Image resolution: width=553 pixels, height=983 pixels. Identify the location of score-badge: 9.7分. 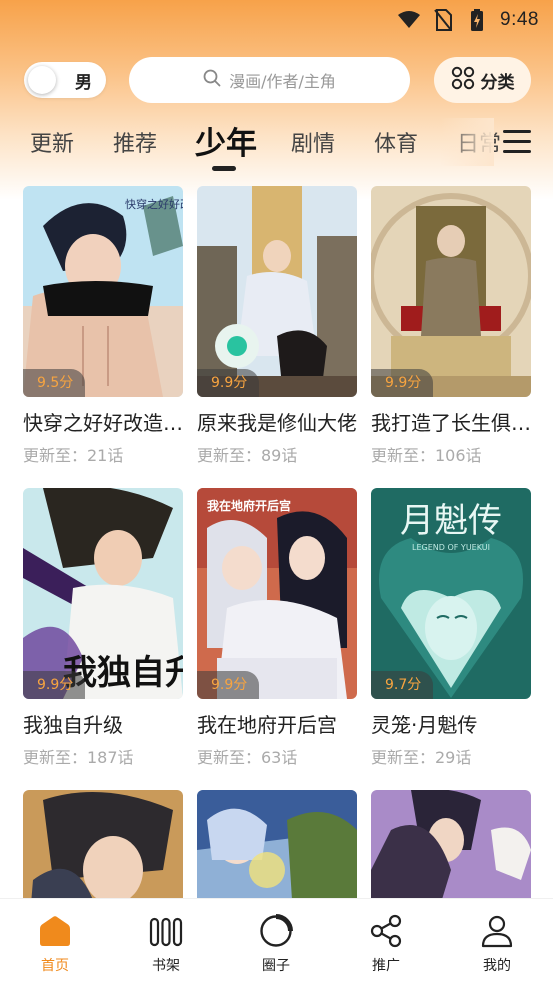
(402, 685).